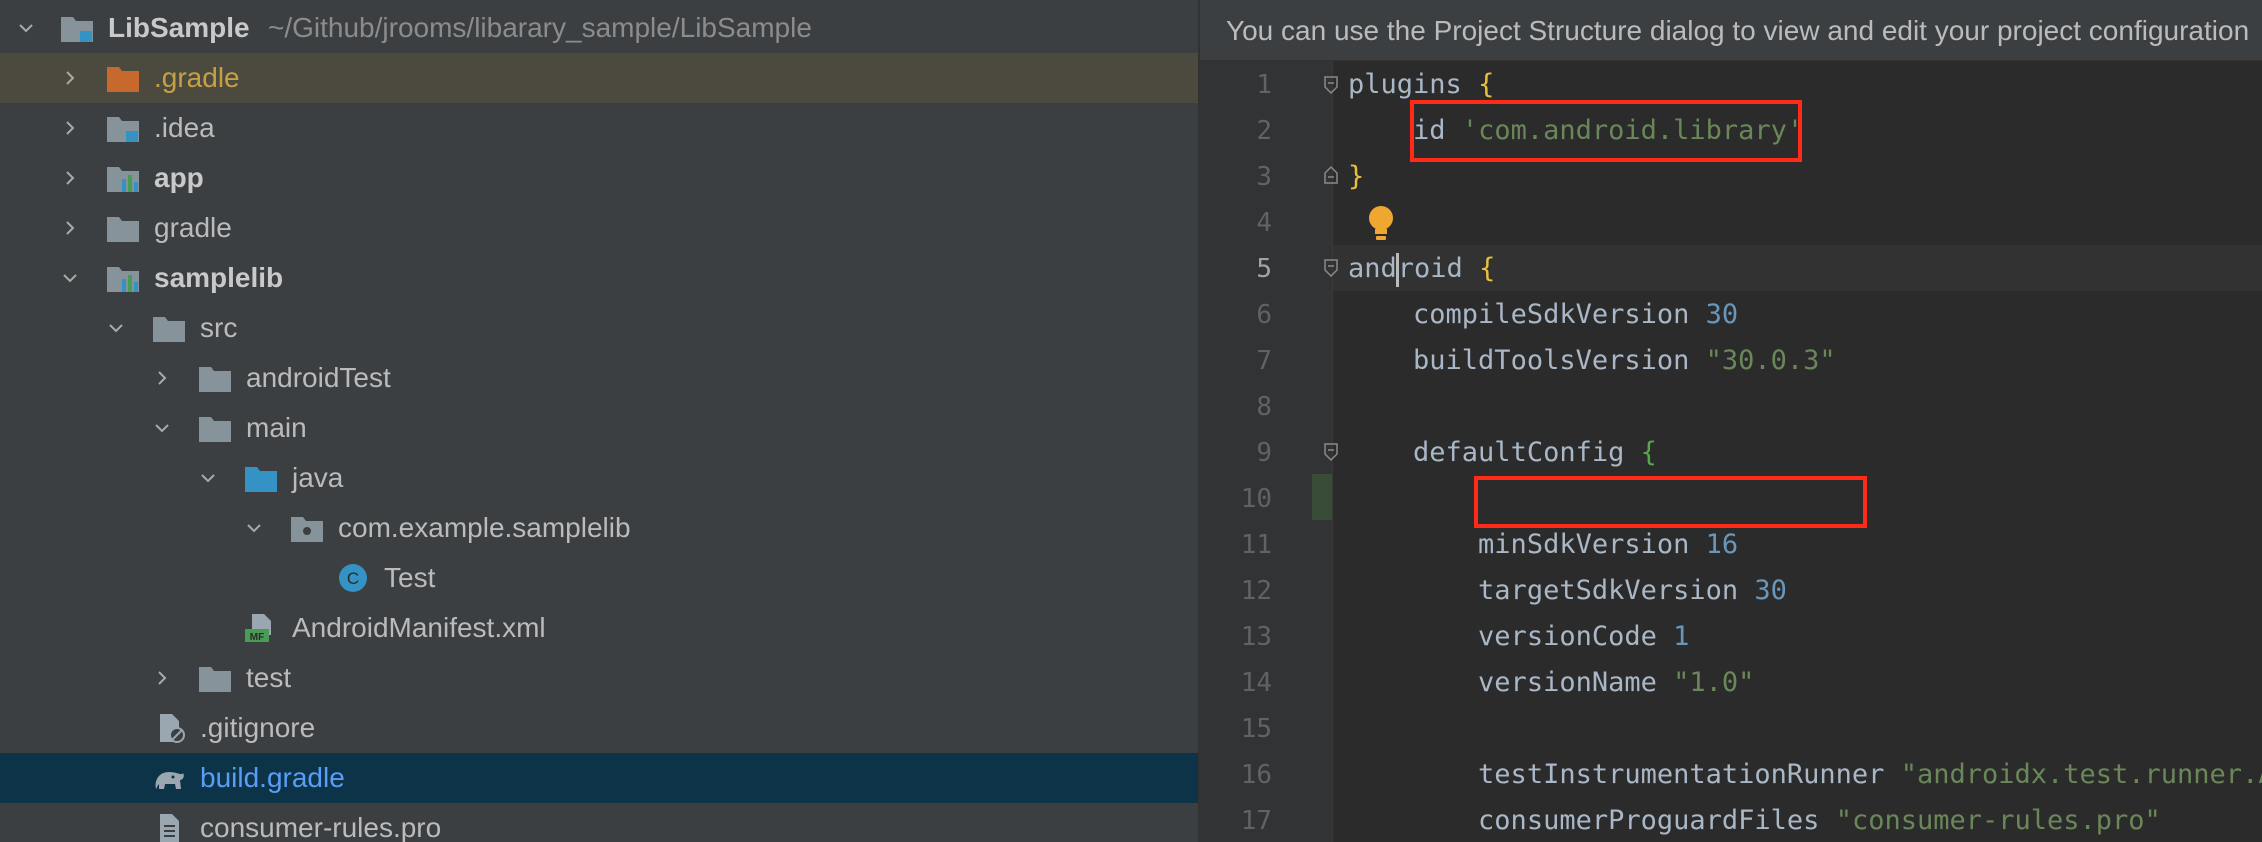 This screenshot has width=2262, height=842. Describe the element at coordinates (184, 127) in the screenshot. I see `tree-item-label: .idea` at that location.